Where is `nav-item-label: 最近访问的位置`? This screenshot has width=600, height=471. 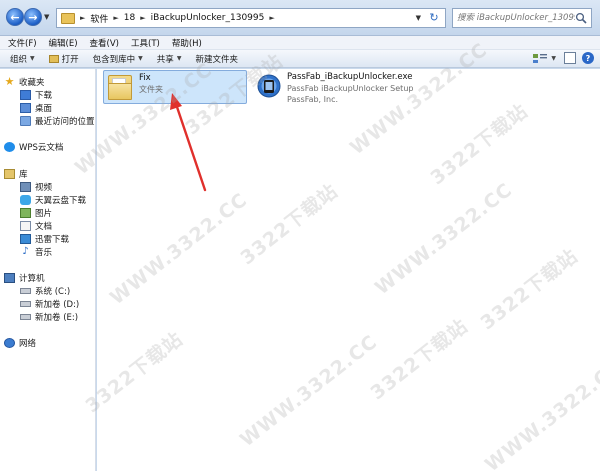 nav-item-label: 最近访问的位置 is located at coordinates (65, 122).